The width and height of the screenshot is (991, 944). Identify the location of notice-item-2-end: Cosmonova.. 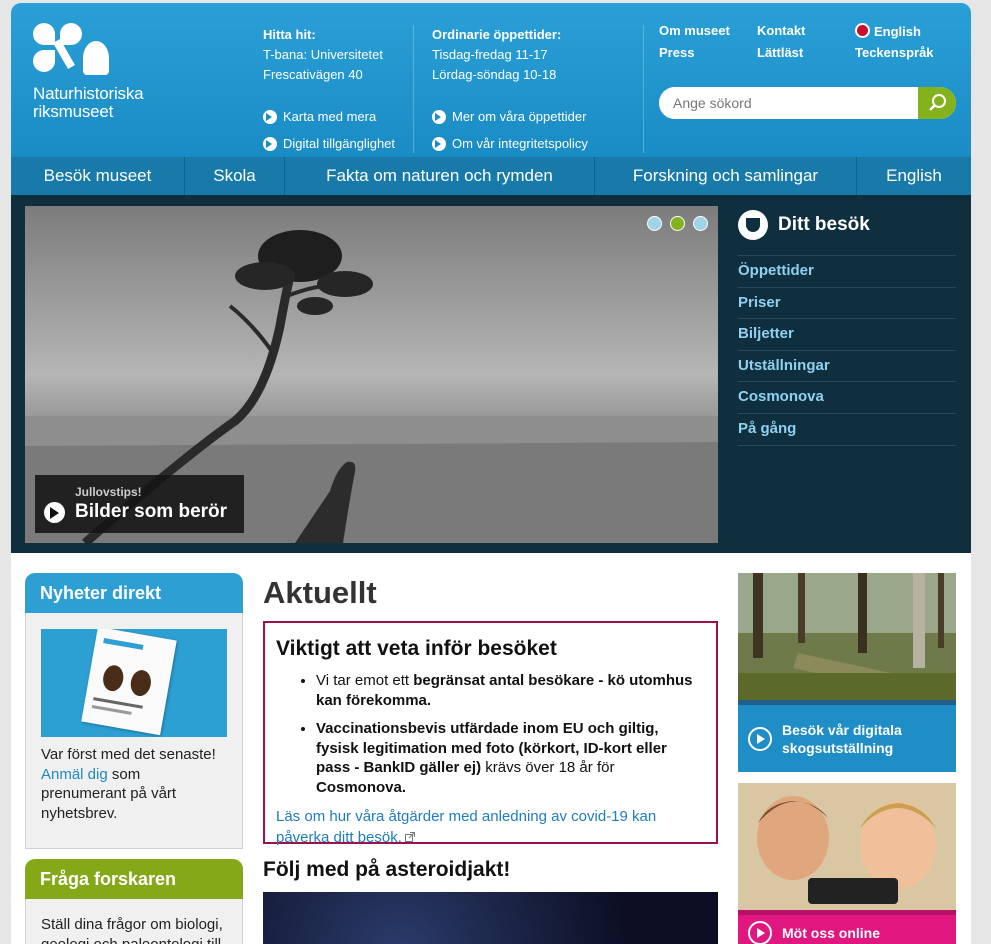
(361, 787).